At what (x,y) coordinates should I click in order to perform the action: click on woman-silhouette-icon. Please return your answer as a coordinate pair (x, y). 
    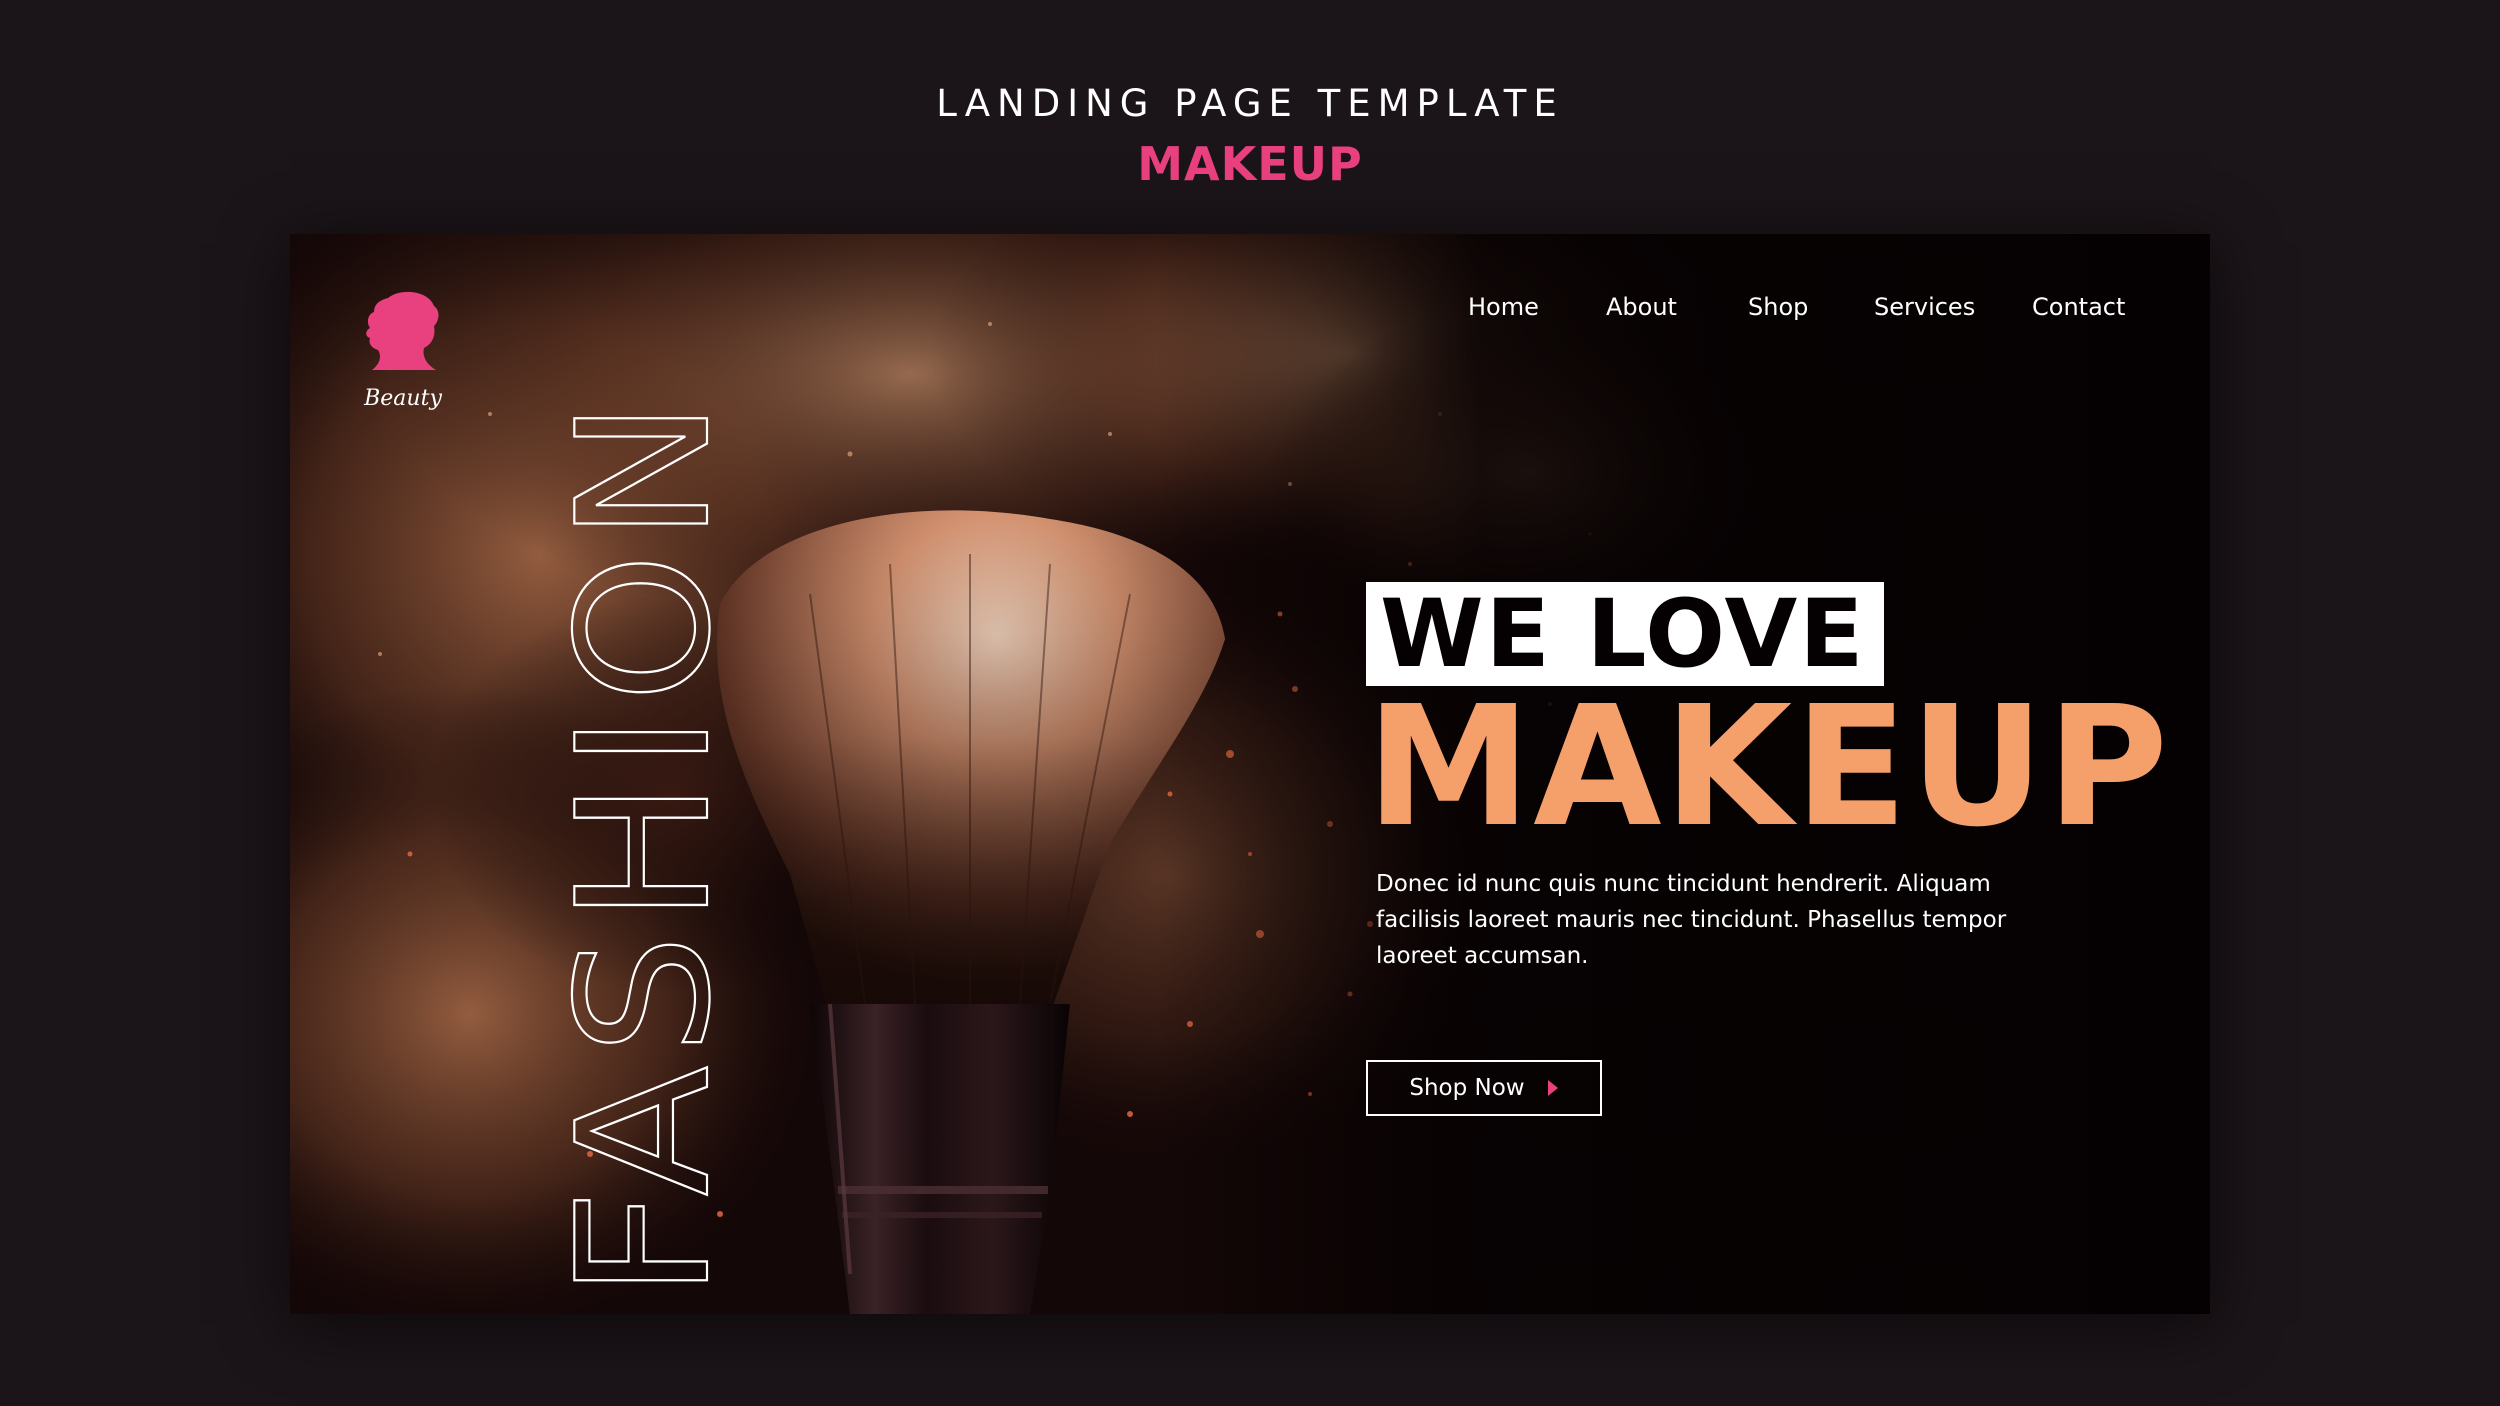
    Looking at the image, I should click on (402, 330).